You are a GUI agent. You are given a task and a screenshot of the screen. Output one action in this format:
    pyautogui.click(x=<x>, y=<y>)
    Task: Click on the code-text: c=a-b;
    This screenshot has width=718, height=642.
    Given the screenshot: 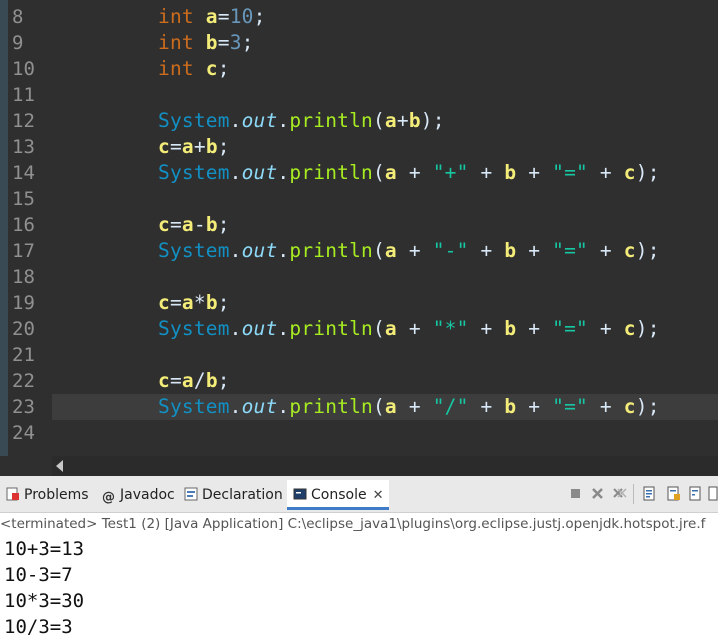 What is the action you would take?
    pyautogui.click(x=194, y=224)
    